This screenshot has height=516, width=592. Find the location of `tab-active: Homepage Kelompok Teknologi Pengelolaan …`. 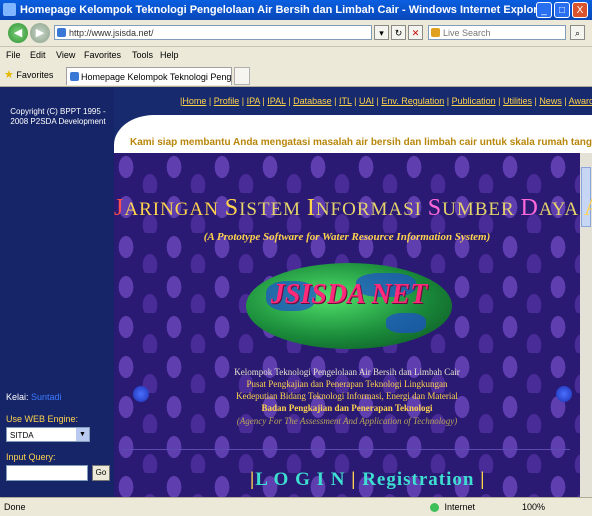

tab-active: Homepage Kelompok Teknologi Pengelolaan … is located at coordinates (149, 76).